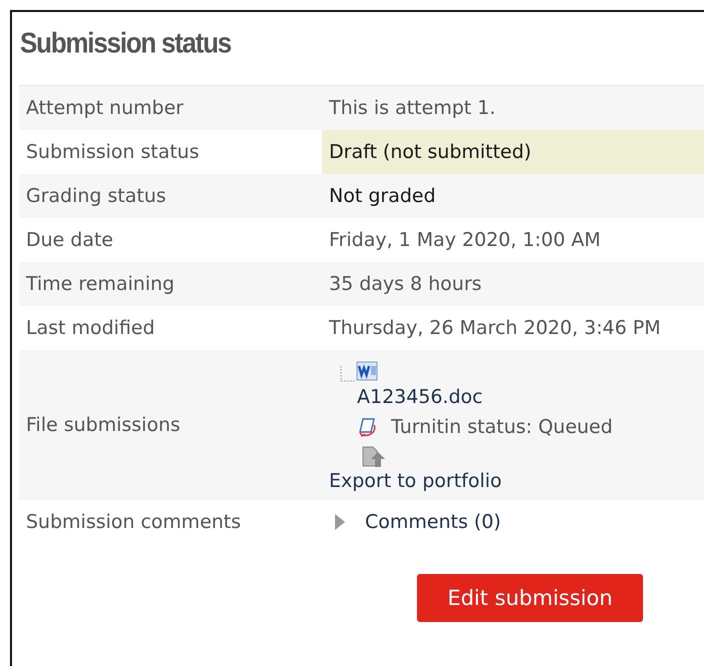  Describe the element at coordinates (430, 152) in the screenshot. I see `row-value: Draft (not submitted)` at that location.